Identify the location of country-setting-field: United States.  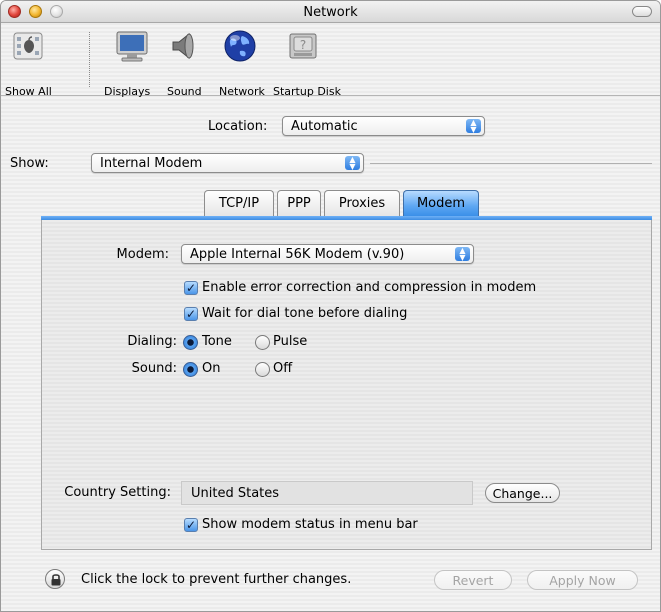
(327, 493).